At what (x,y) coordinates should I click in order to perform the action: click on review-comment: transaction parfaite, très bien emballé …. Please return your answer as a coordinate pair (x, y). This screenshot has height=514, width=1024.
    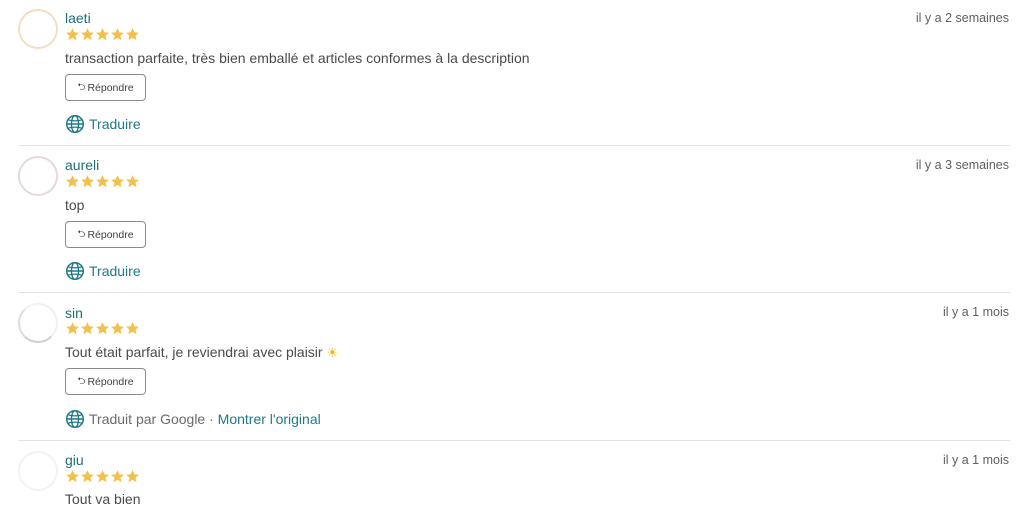
    Looking at the image, I should click on (297, 58).